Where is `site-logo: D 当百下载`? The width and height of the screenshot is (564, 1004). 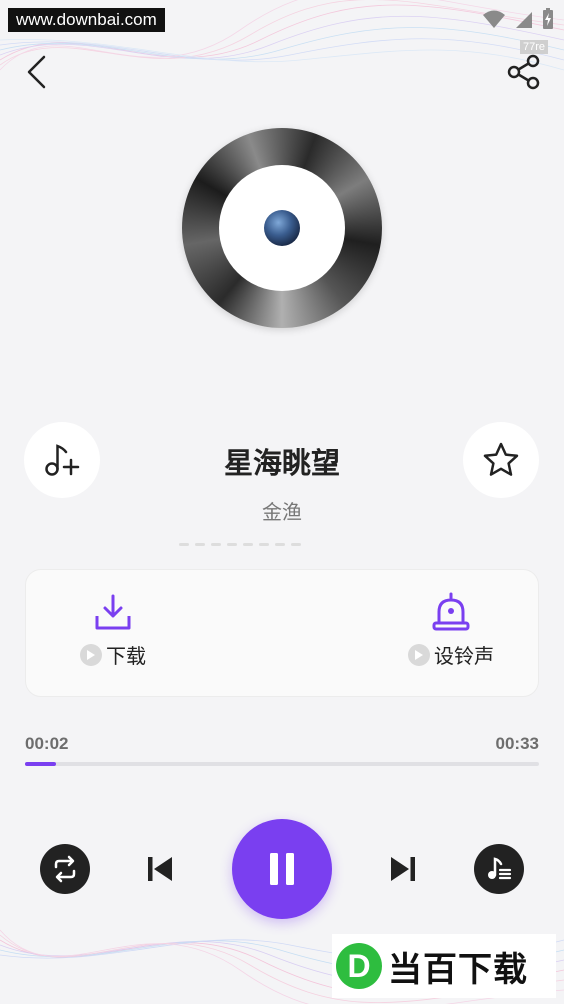 site-logo: D 当百下载 is located at coordinates (444, 966).